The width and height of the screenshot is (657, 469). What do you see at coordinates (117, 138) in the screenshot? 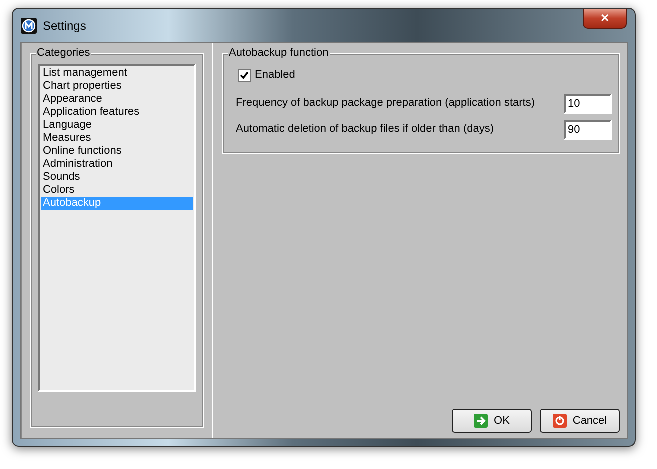
I see `category-item: Measures` at bounding box center [117, 138].